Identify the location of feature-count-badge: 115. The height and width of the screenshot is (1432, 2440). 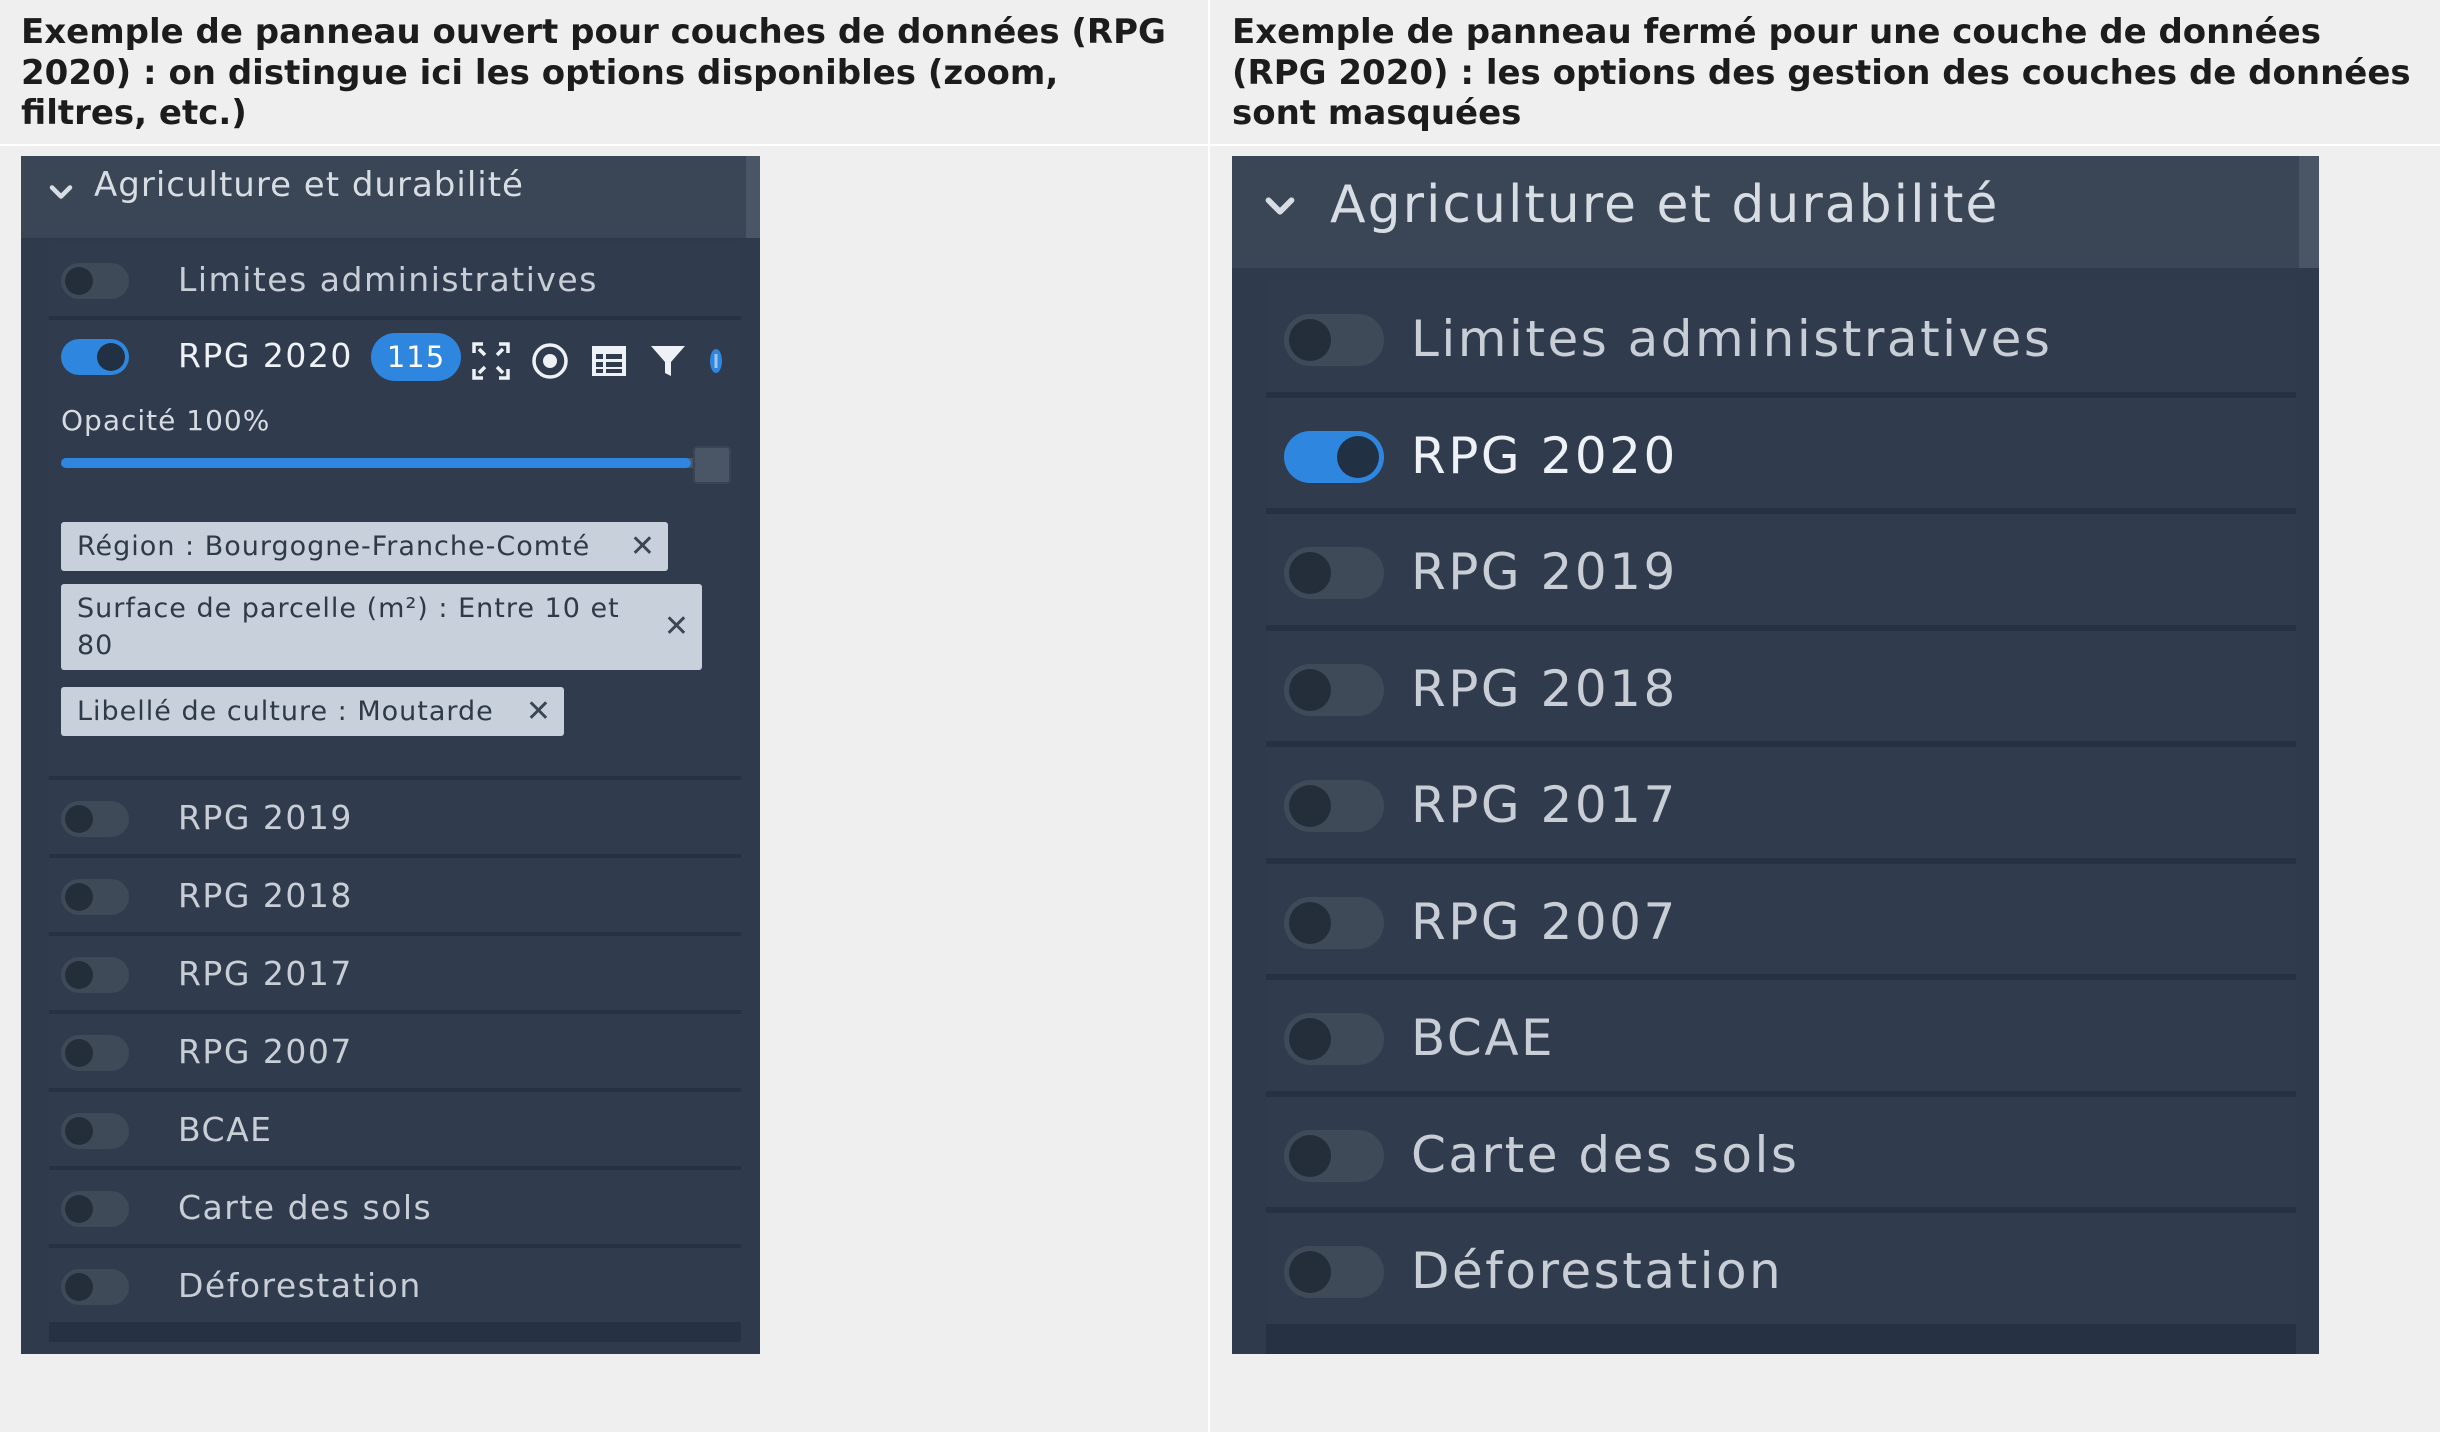
(416, 357).